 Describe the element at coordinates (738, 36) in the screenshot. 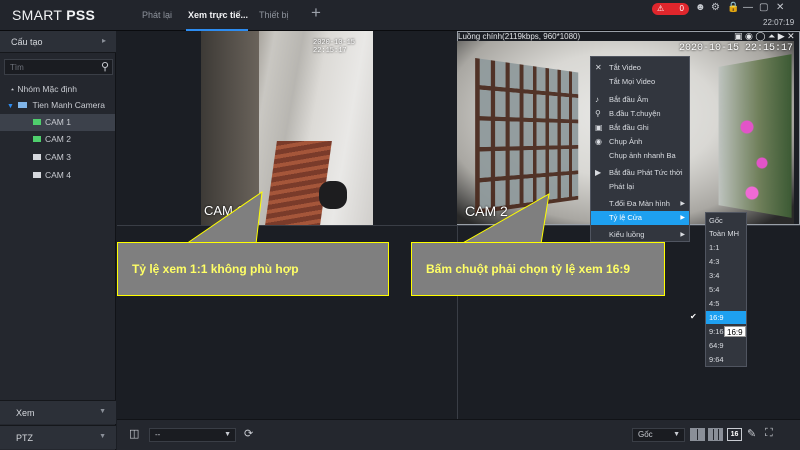

I see `frame-icon: ▣` at that location.